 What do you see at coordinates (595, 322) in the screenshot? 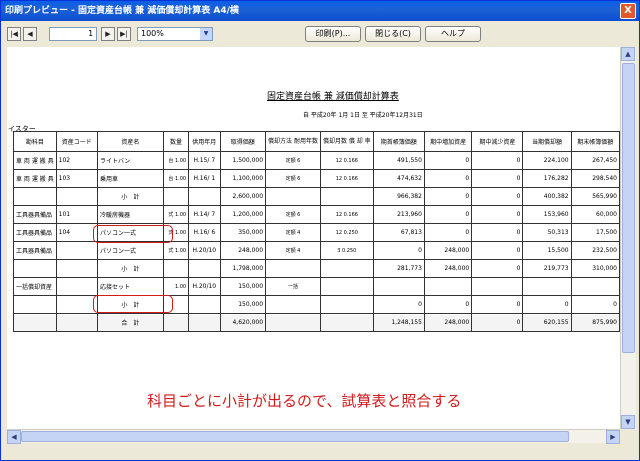
I see `cell-closing: 875,990` at bounding box center [595, 322].